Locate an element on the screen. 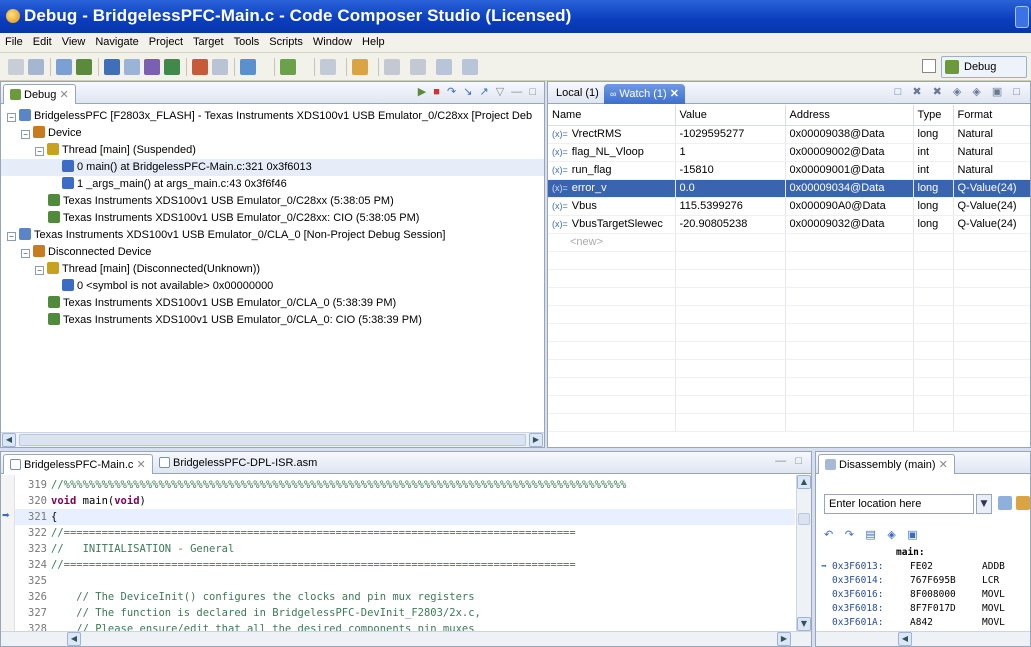 The width and height of the screenshot is (1031, 647). clear-breakpoint-icon is located at coordinates (220, 67).